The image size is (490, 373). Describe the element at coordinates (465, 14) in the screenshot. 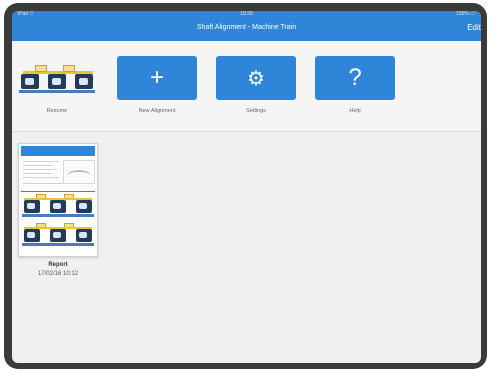

I see `battery-status: 100% ▭` at that location.